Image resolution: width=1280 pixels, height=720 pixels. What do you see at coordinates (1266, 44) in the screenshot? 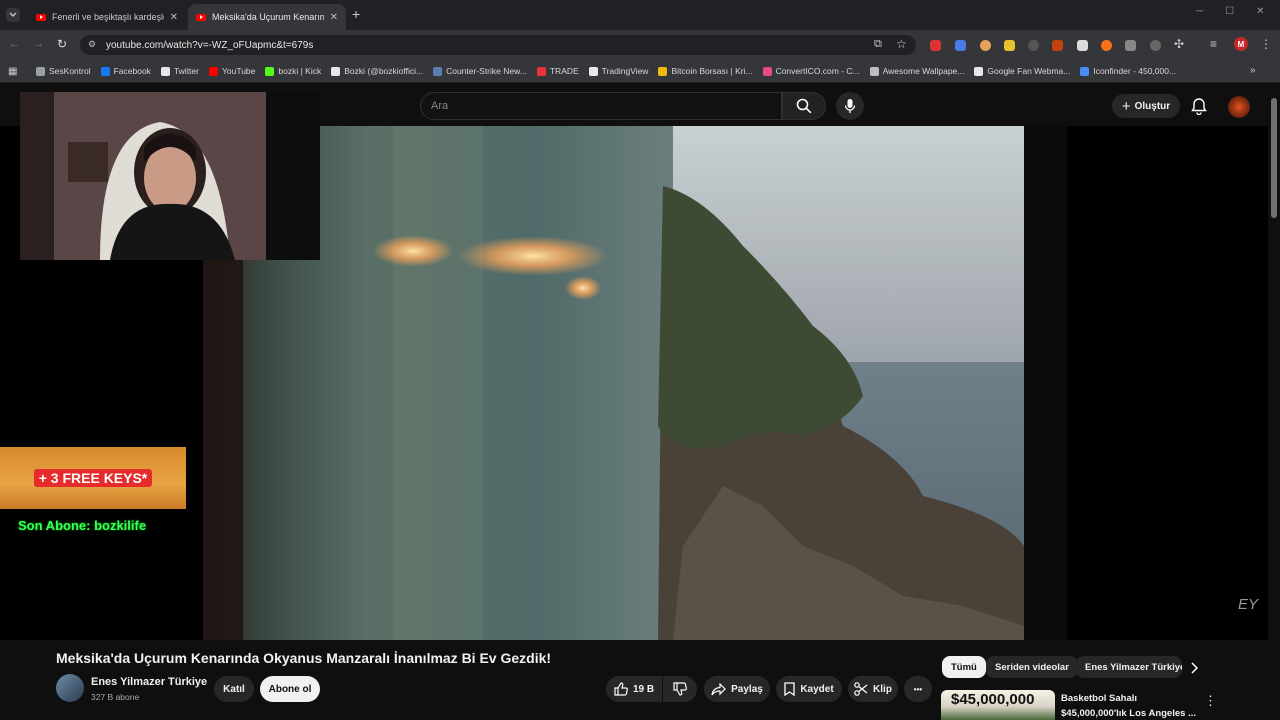
I see `menu-kebab-icon: ⋮` at bounding box center [1266, 44].